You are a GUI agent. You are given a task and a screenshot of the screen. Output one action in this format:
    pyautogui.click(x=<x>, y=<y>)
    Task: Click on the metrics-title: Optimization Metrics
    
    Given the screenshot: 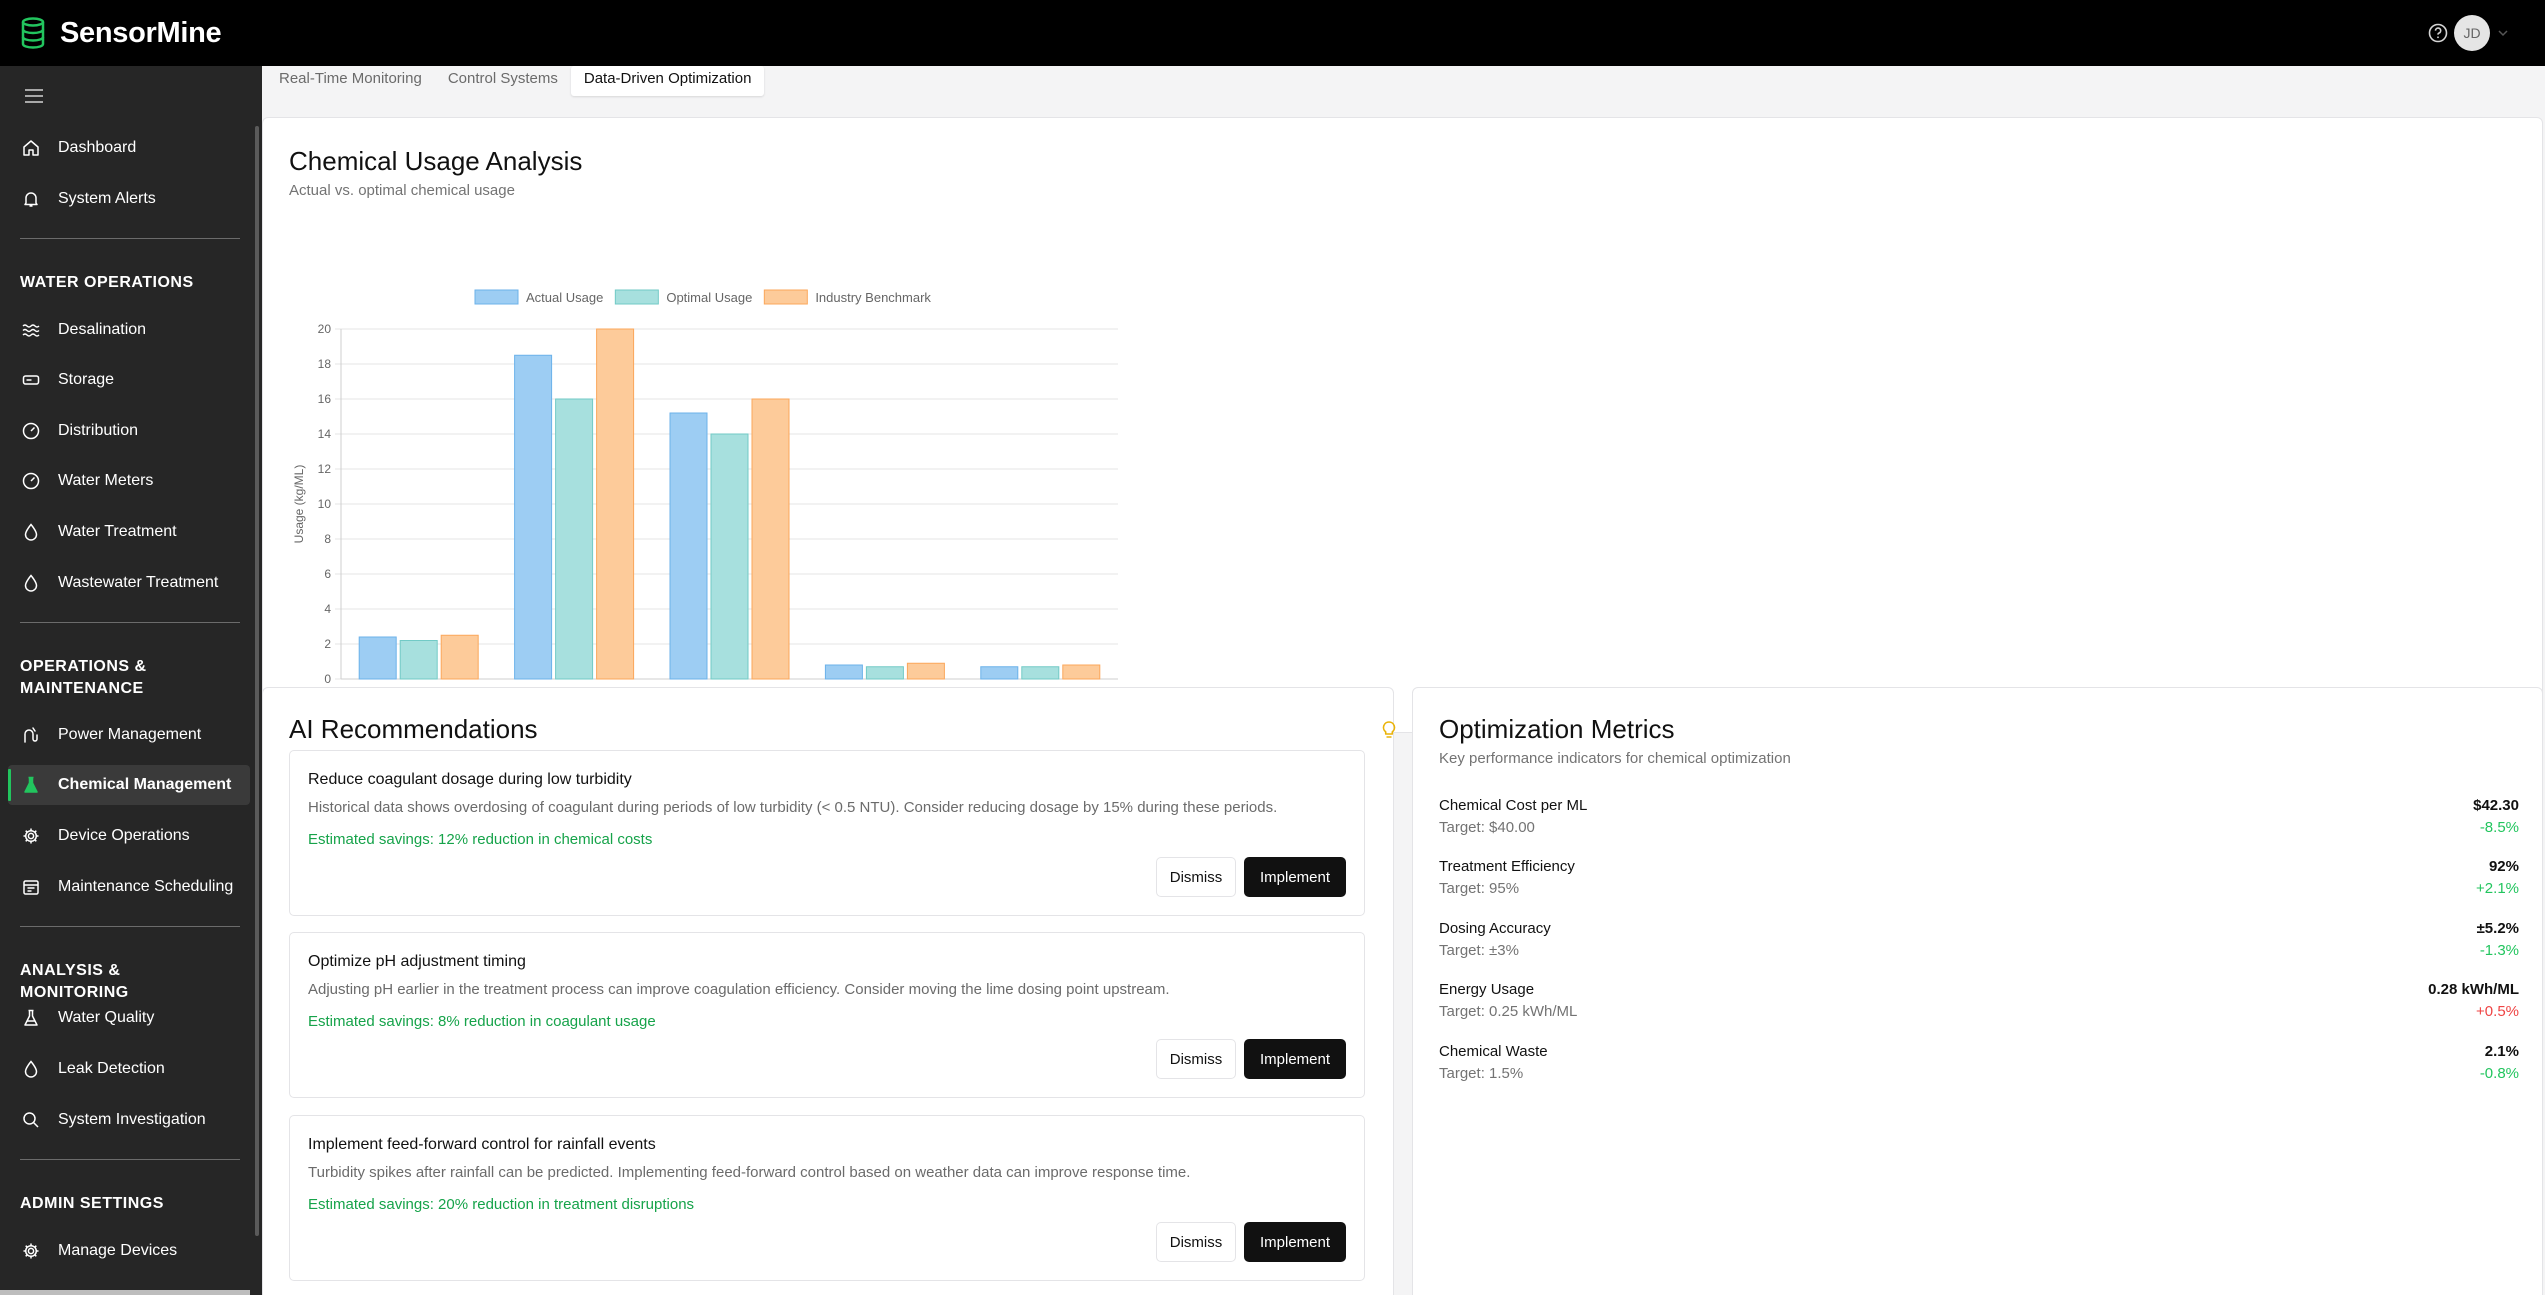 What is the action you would take?
    pyautogui.click(x=1557, y=729)
    